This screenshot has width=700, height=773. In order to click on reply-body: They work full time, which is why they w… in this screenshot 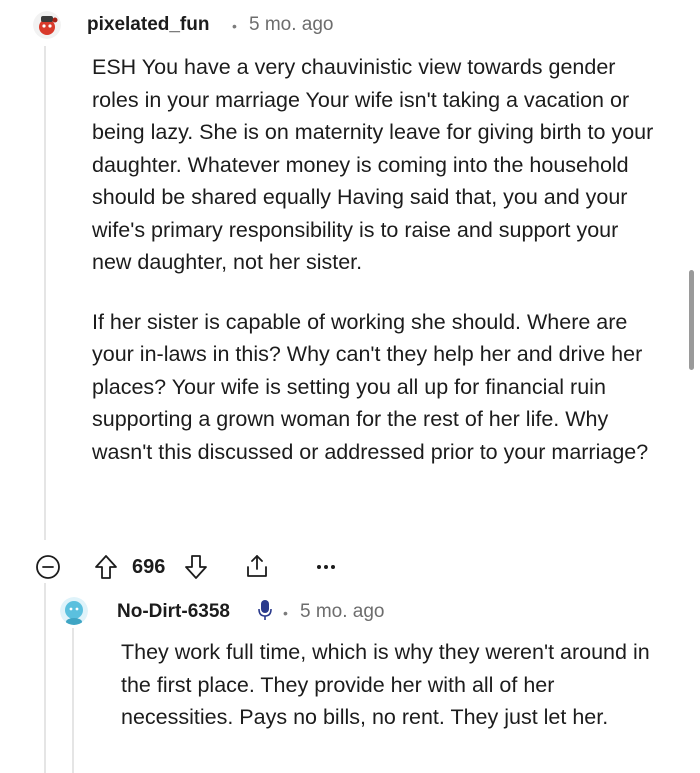, I will do `click(385, 684)`.